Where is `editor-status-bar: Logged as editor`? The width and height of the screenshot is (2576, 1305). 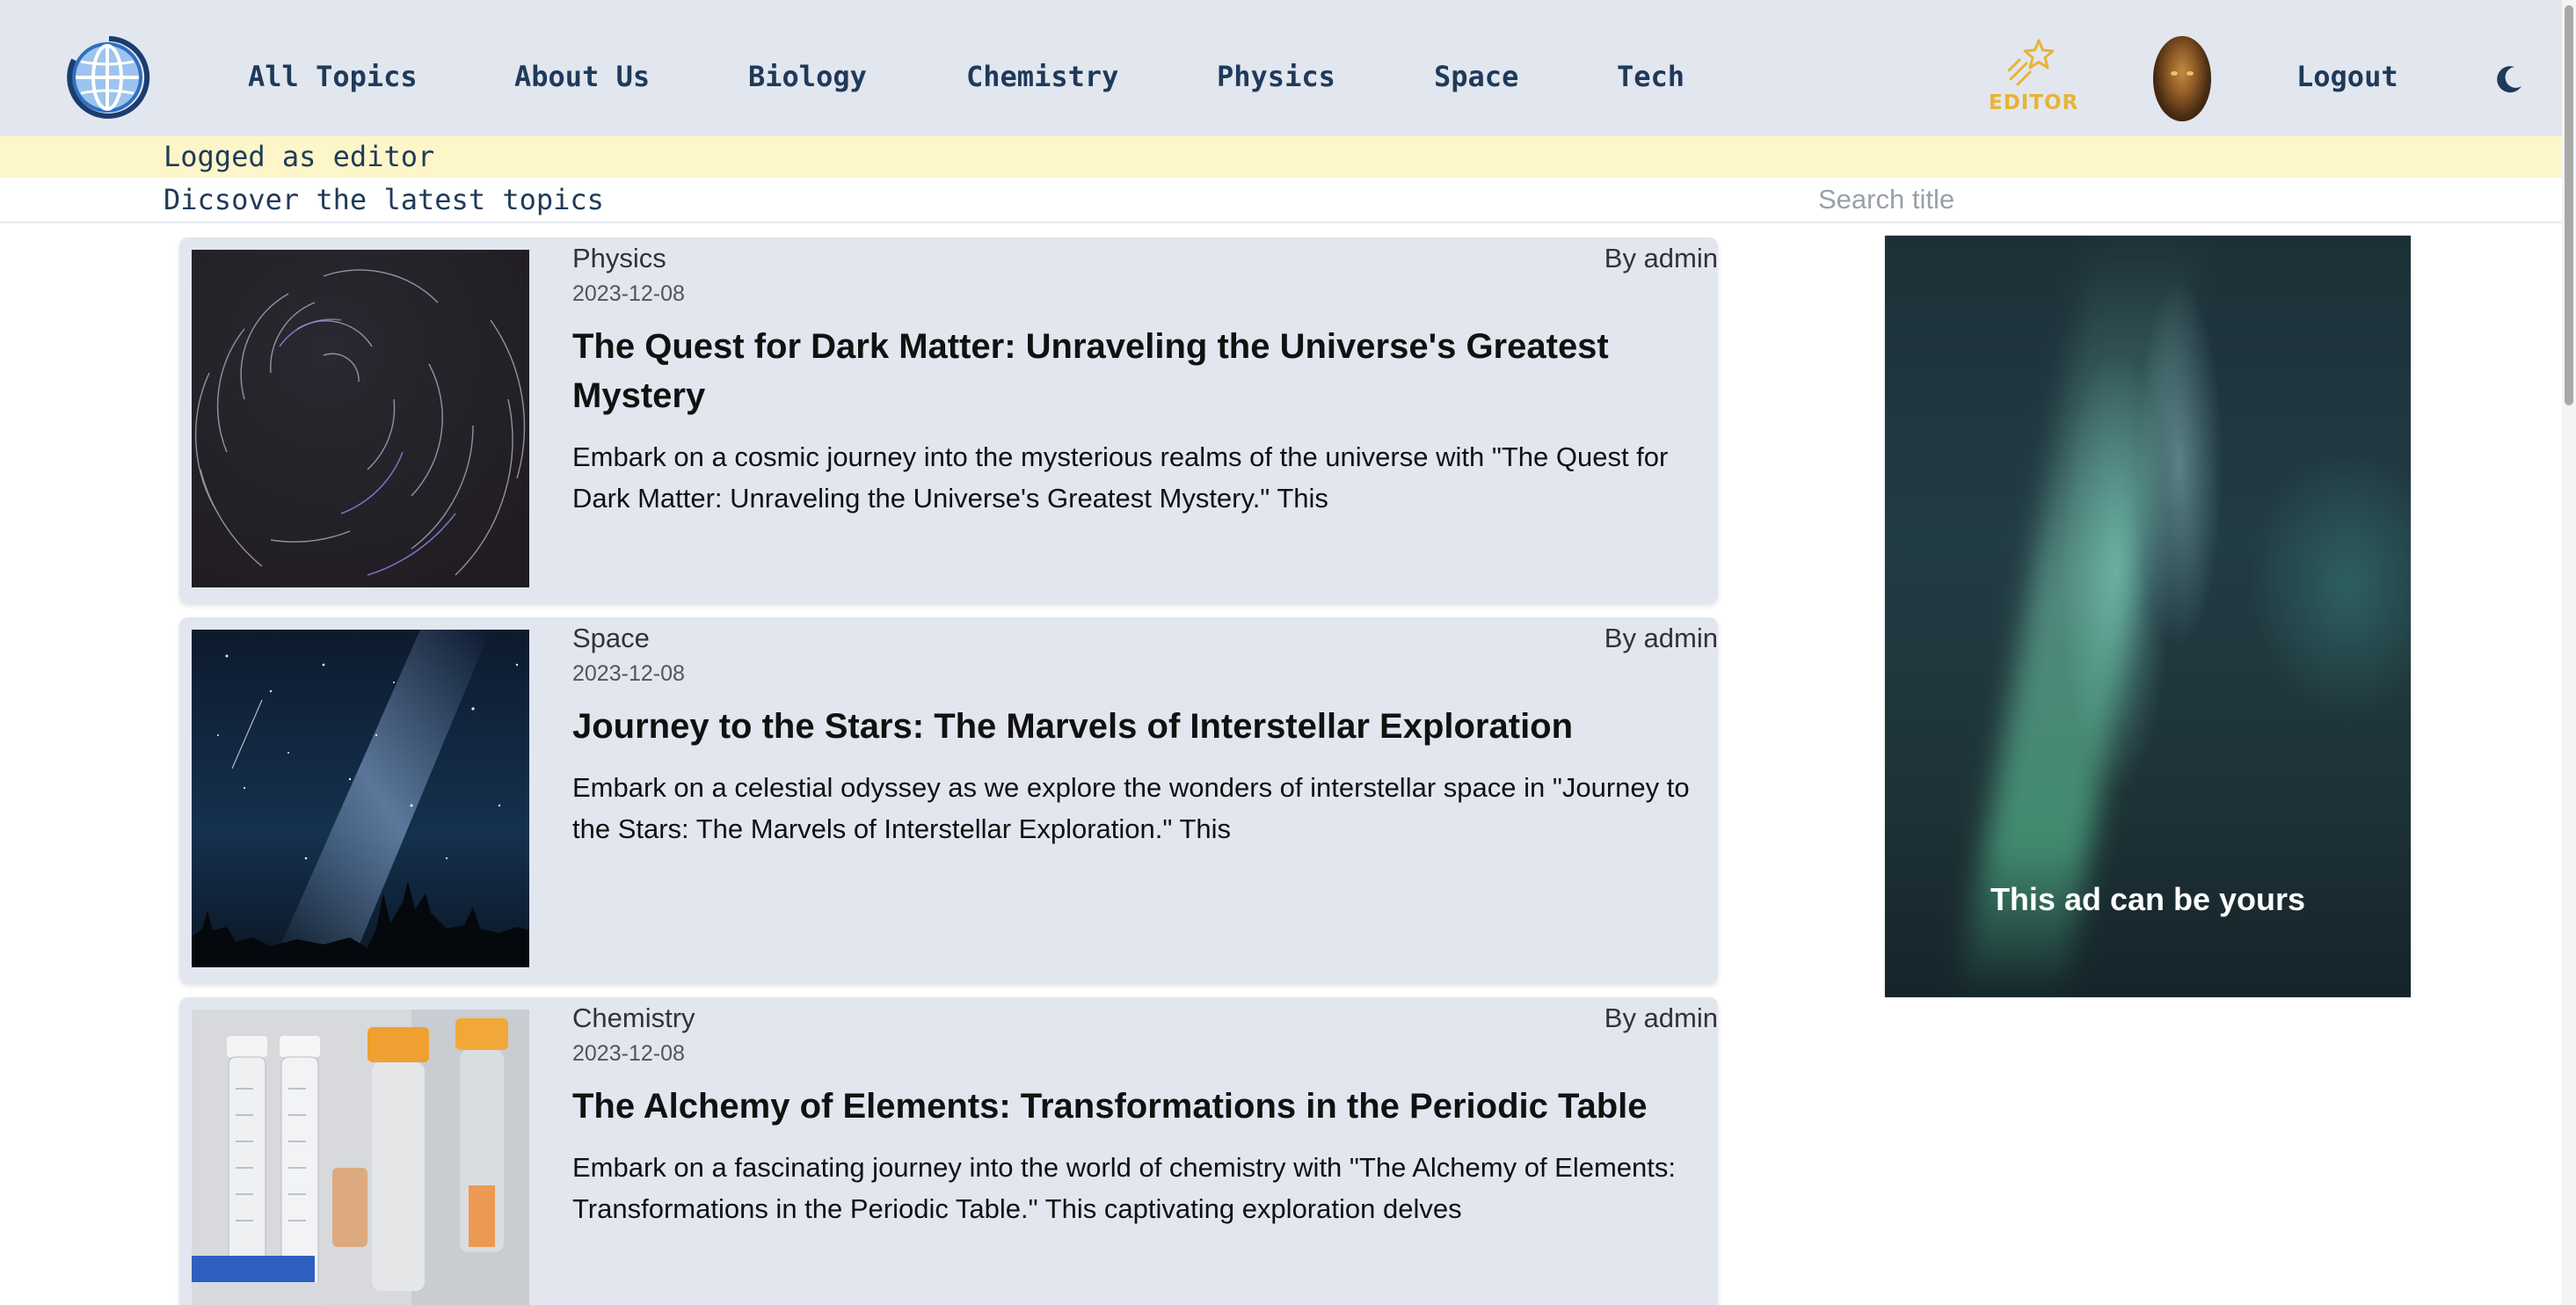 editor-status-bar: Logged as editor is located at coordinates (1288, 157).